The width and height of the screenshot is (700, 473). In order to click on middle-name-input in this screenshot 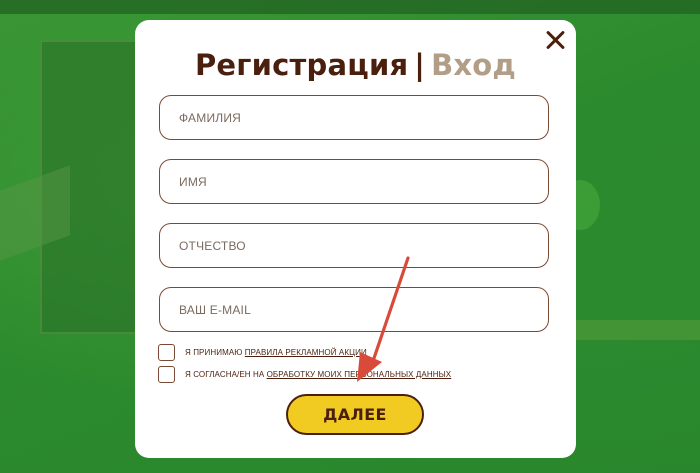, I will do `click(354, 245)`.